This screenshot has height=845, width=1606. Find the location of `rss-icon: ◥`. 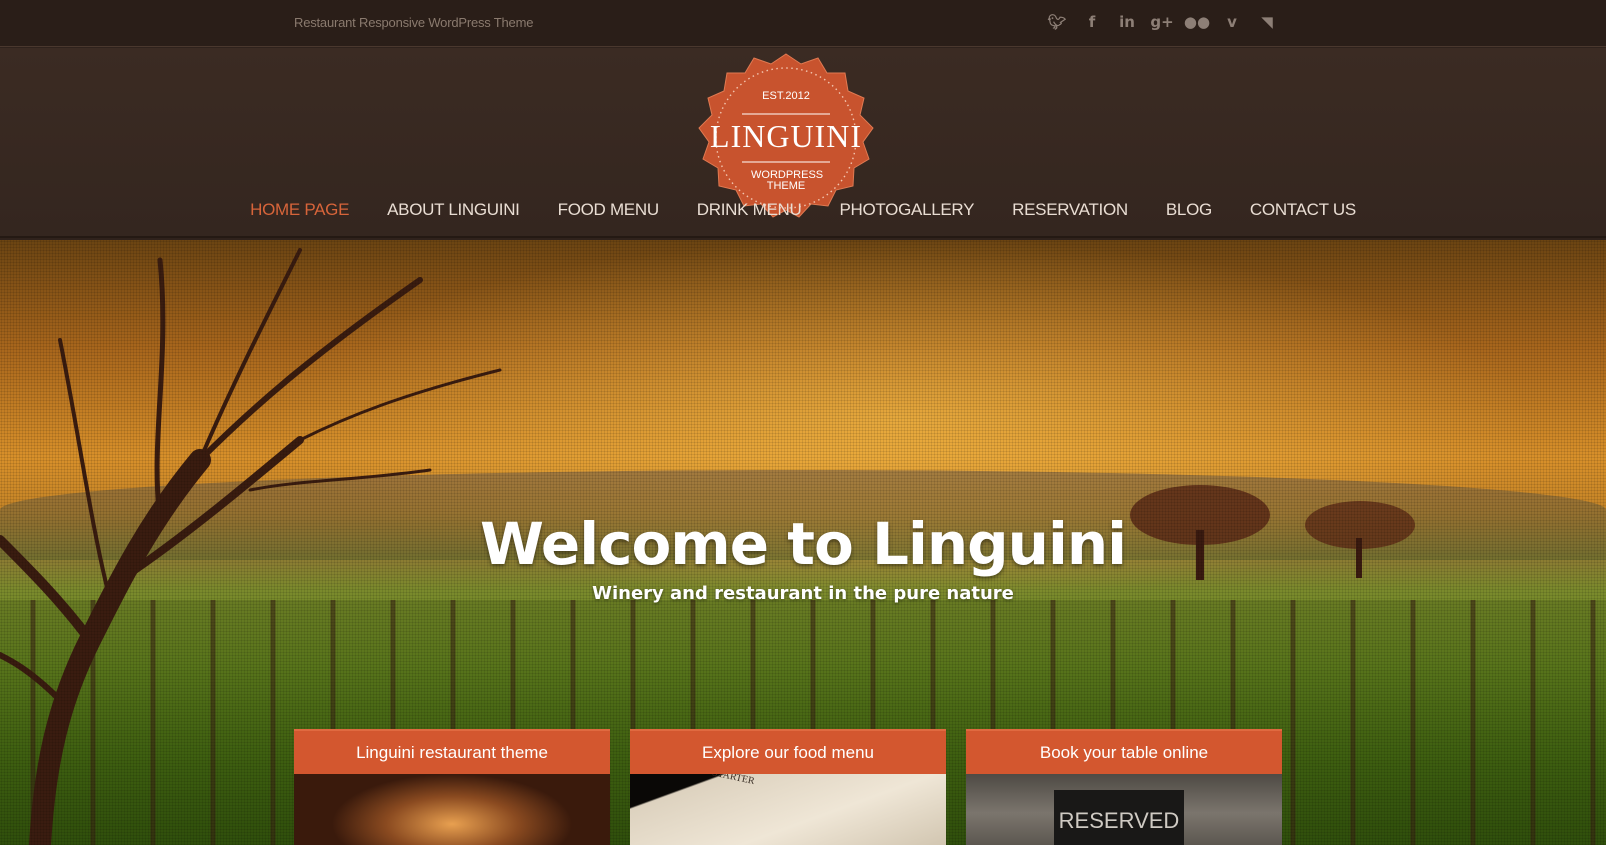

rss-icon: ◥ is located at coordinates (1267, 22).